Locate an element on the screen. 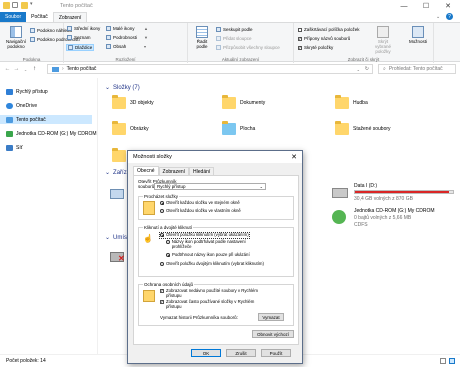 This screenshot has width=460, height=367. address-box: › Tento počítač ⌄ ↻ is located at coordinates (210, 69).